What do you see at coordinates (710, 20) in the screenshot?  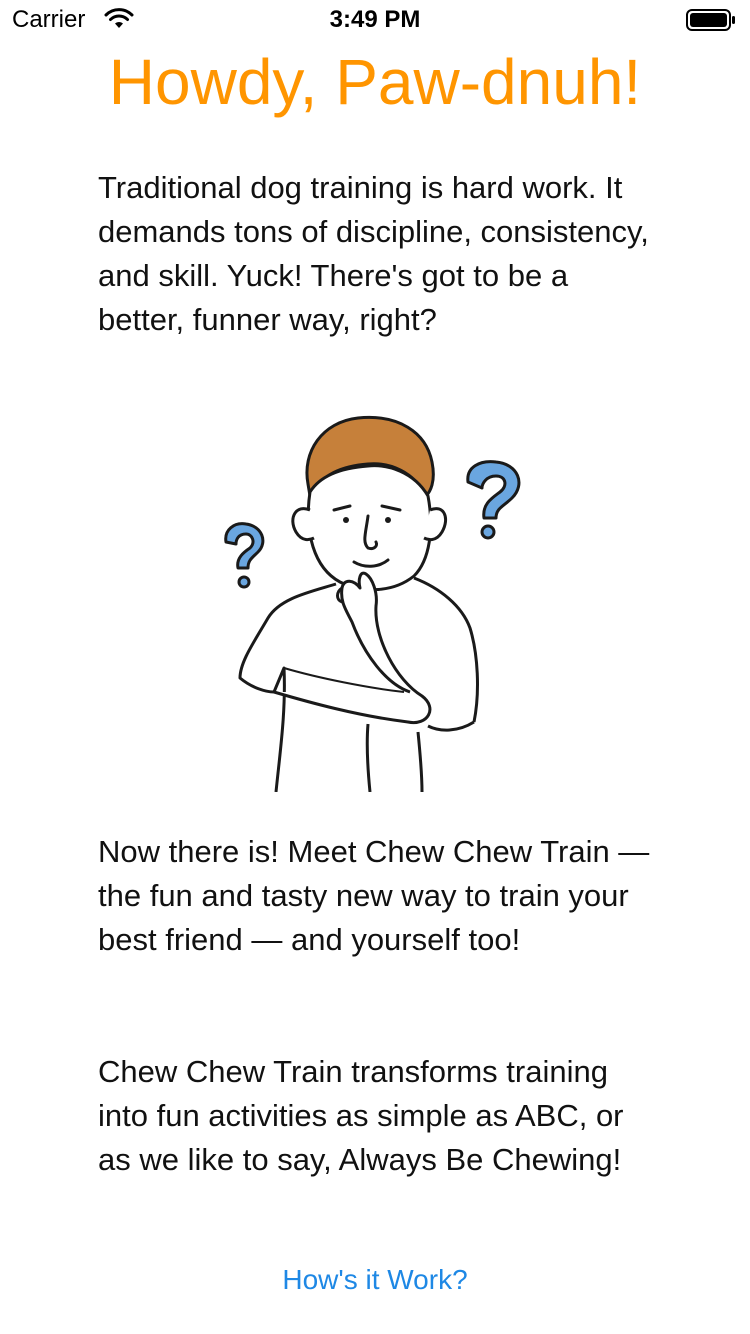 I see `battery-icon` at bounding box center [710, 20].